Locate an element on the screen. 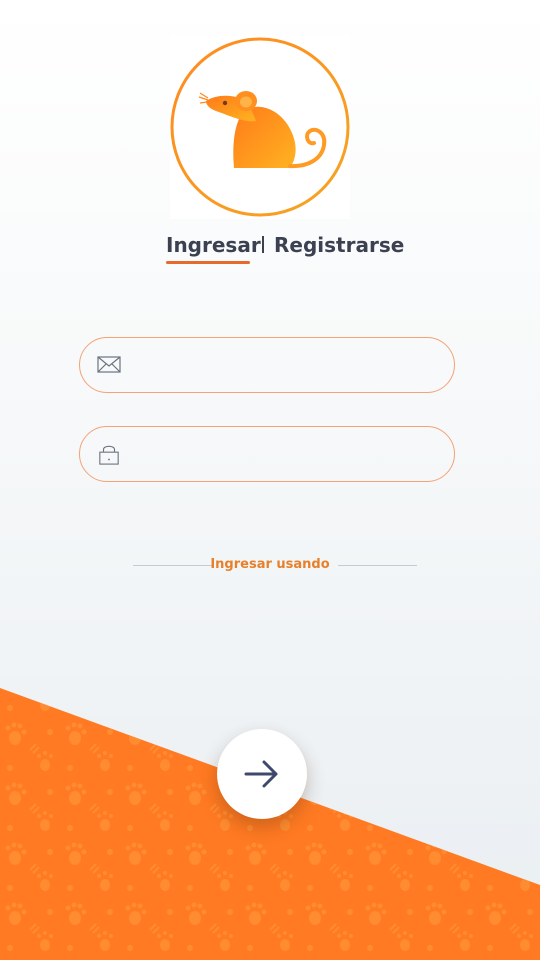 This screenshot has width=540, height=960. tab-register: Registrarse is located at coordinates (339, 245).